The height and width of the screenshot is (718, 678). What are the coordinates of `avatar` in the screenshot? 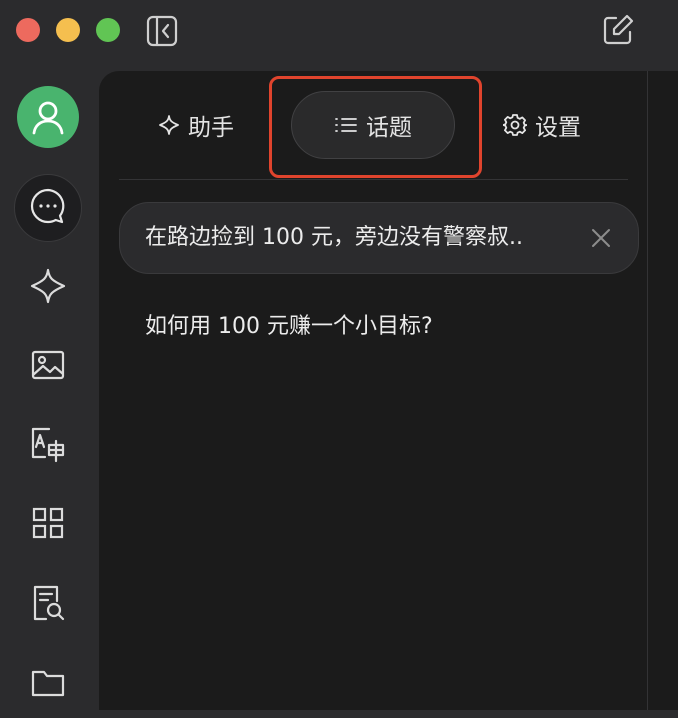 It's located at (48, 117).